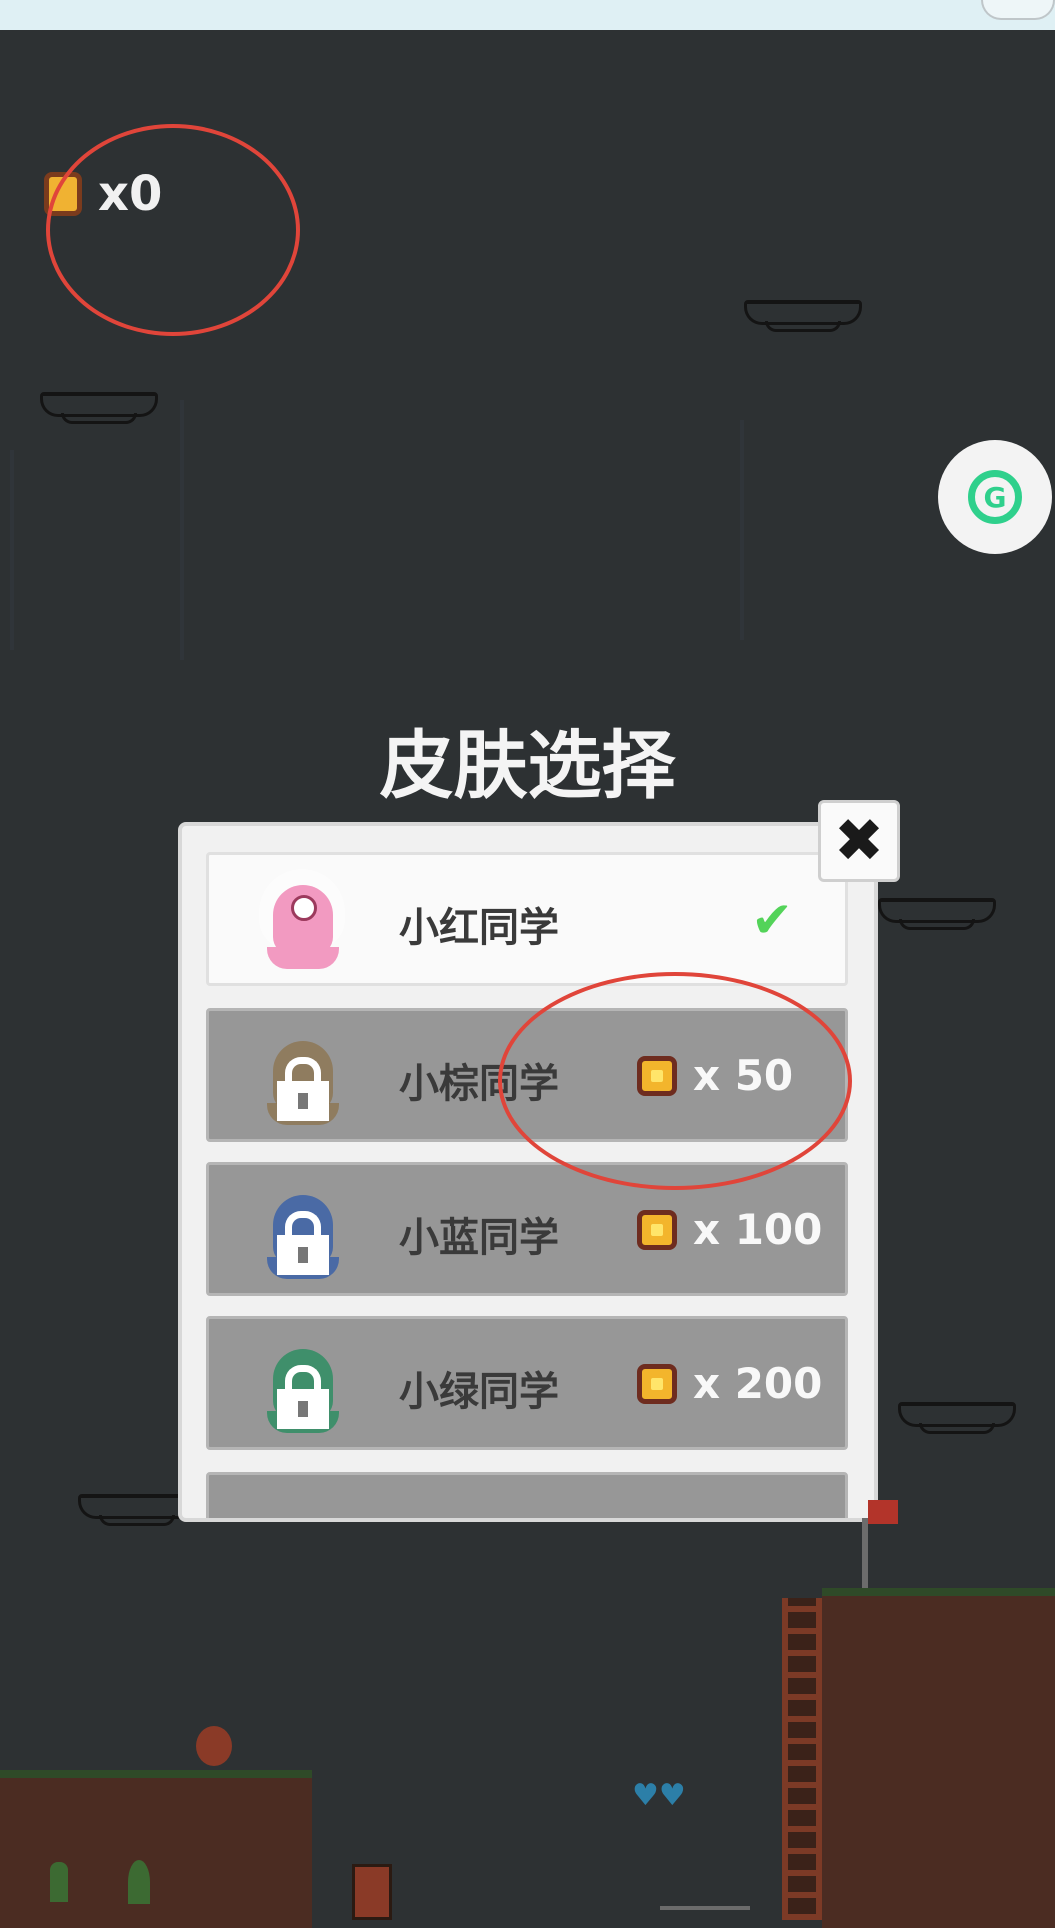 This screenshot has width=1055, height=1928. What do you see at coordinates (758, 1383) in the screenshot?
I see `price-label: x 200` at bounding box center [758, 1383].